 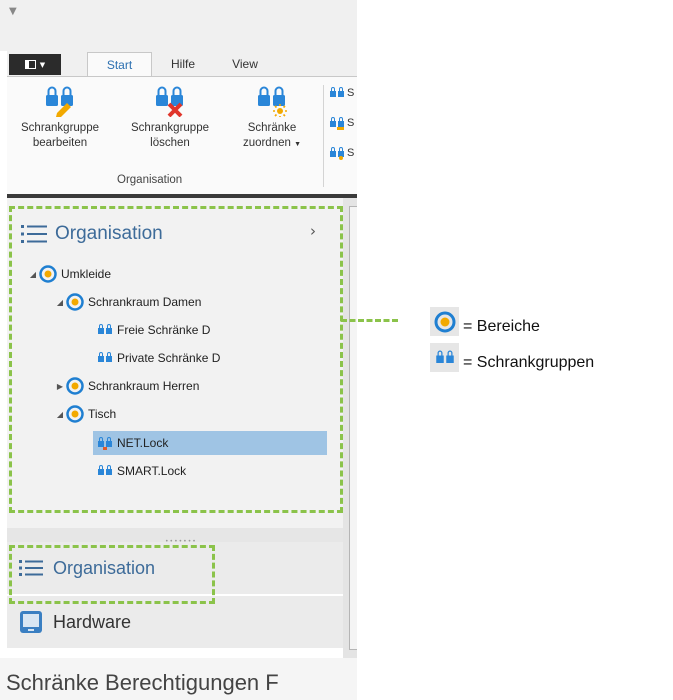 What do you see at coordinates (272, 143) in the screenshot?
I see `assign-lockers-label-2: zuordnen ▼` at bounding box center [272, 143].